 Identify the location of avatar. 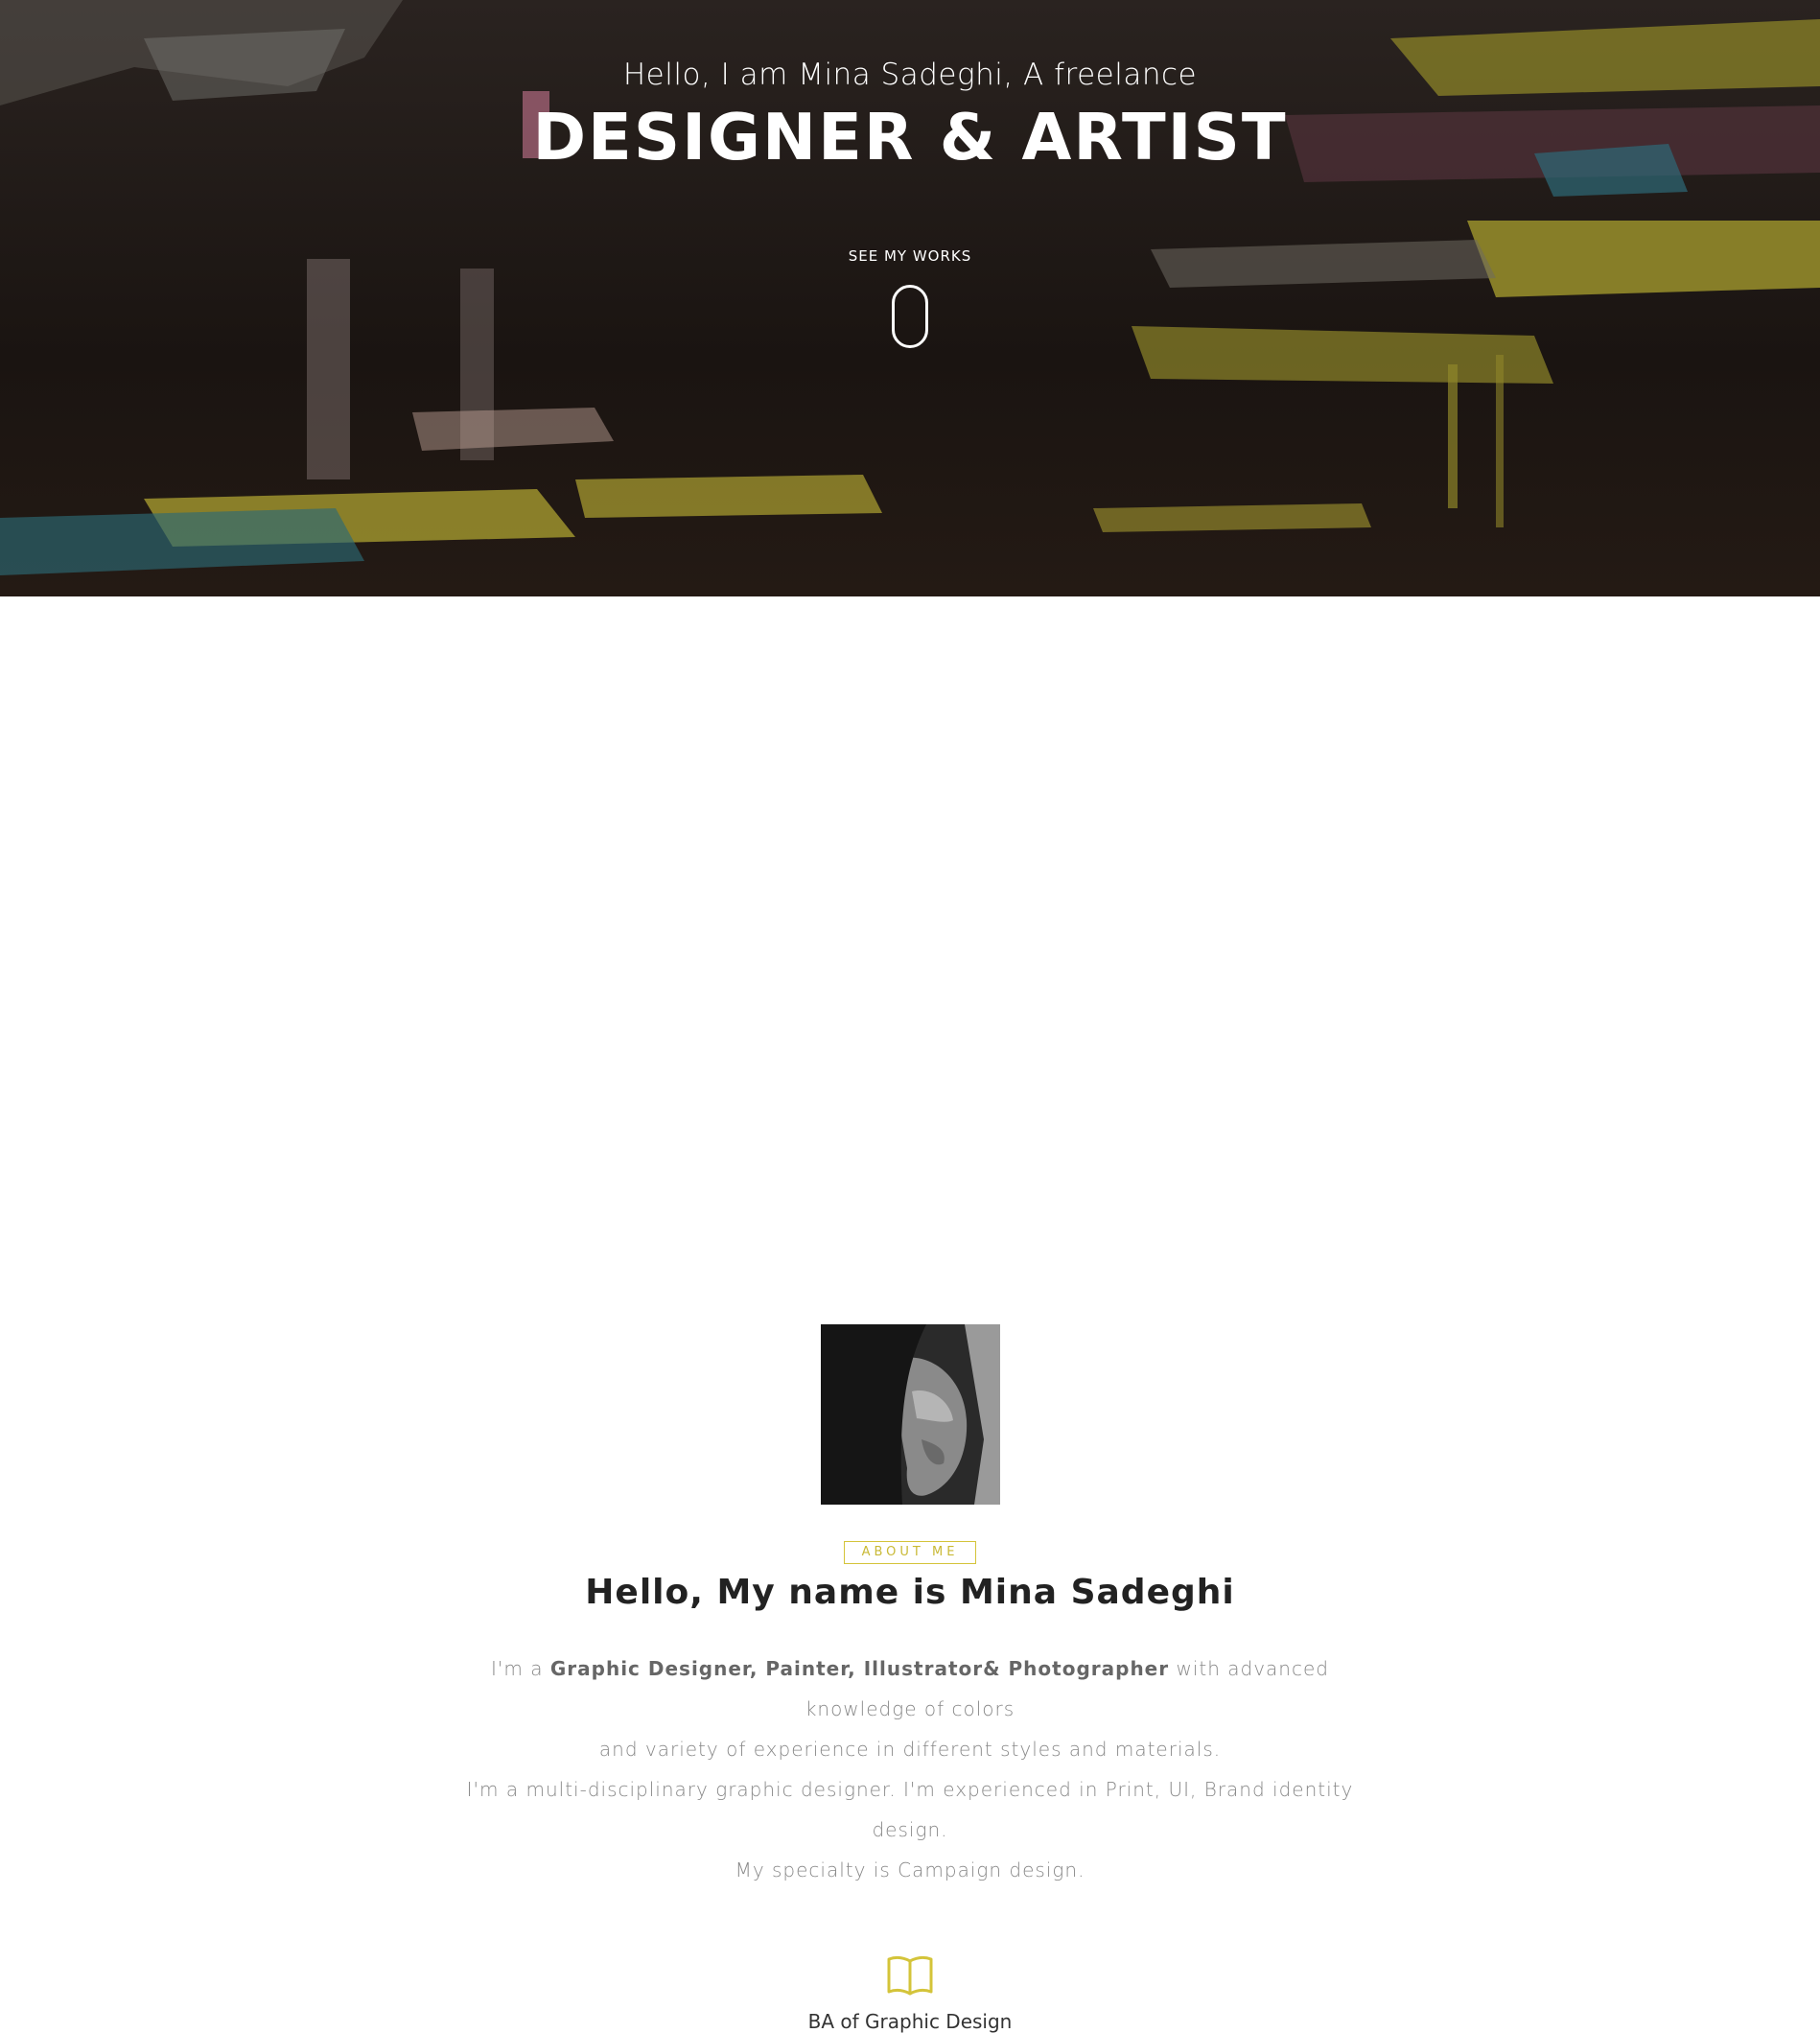
(910, 1414).